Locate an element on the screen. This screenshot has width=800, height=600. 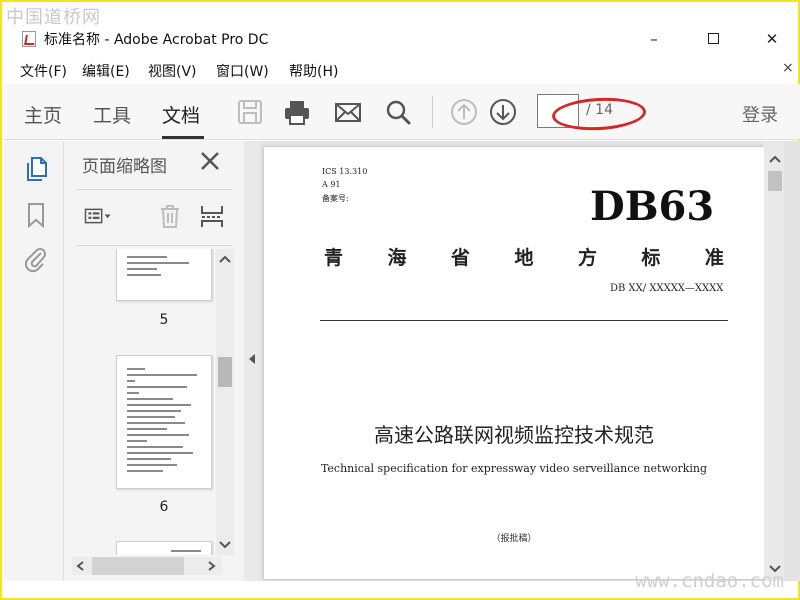
doc-standard-char: 海 is located at coordinates (397, 258).